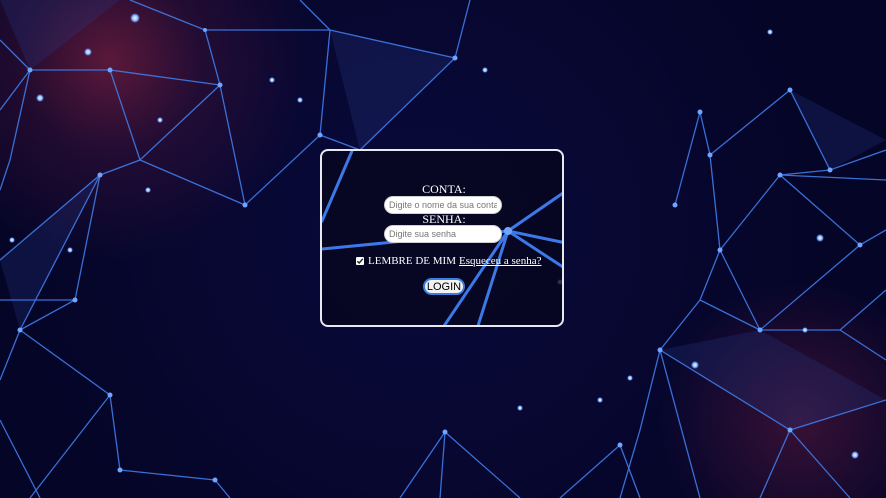 Image resolution: width=886 pixels, height=498 pixels. I want to click on checkmark-icon, so click(360, 261).